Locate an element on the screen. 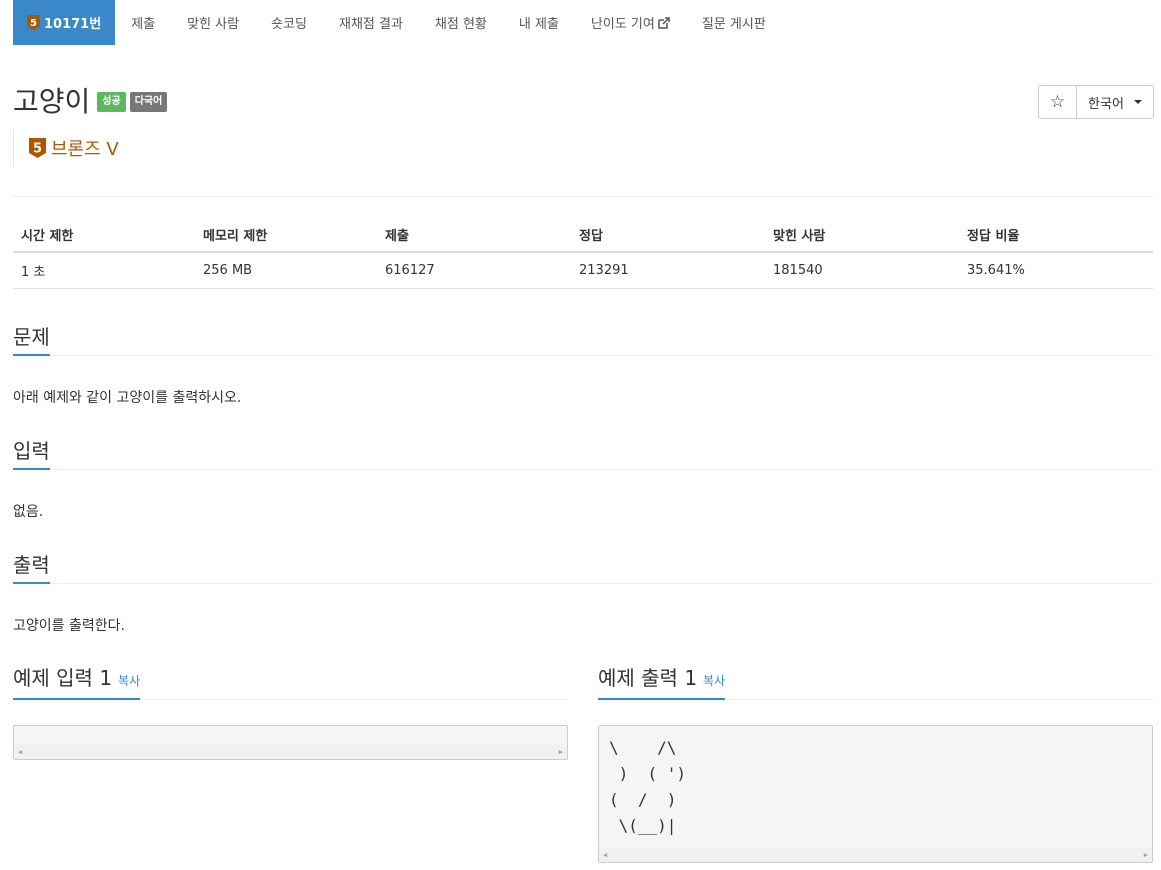  header-accept-ratio: 정답 비율 is located at coordinates (1056, 235).